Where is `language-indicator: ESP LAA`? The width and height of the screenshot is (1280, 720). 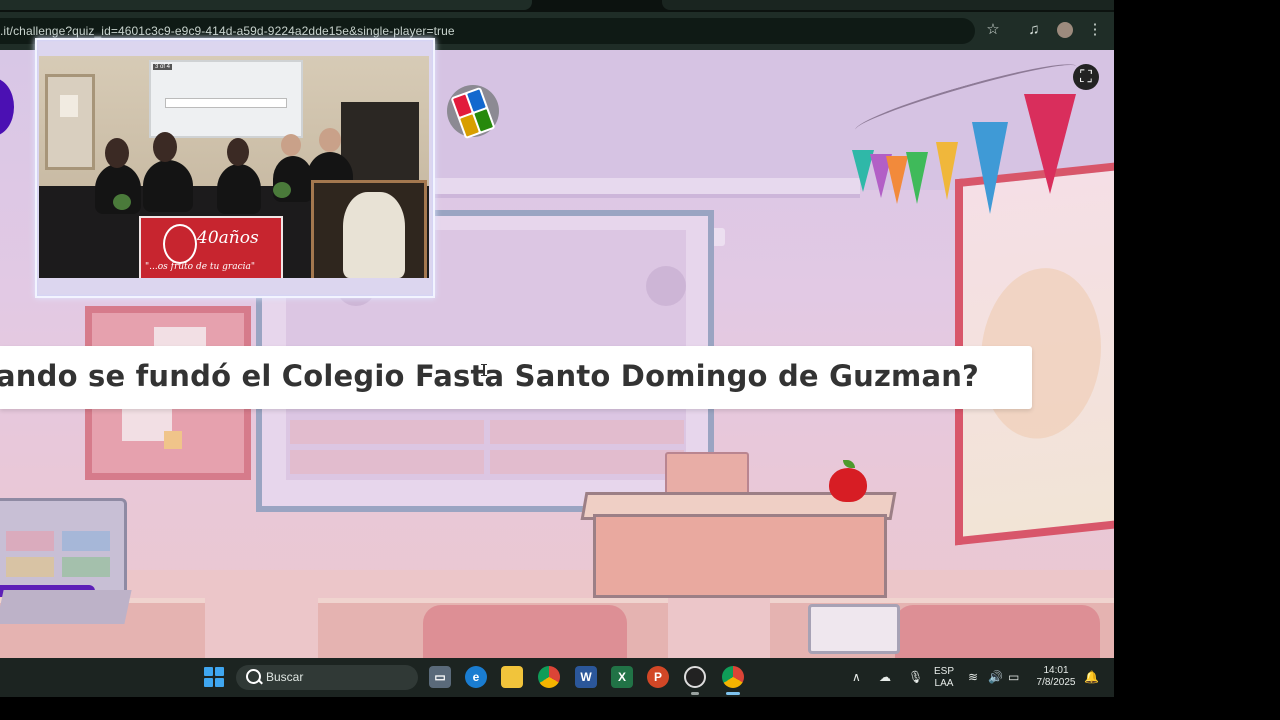 language-indicator: ESP LAA is located at coordinates (944, 678).